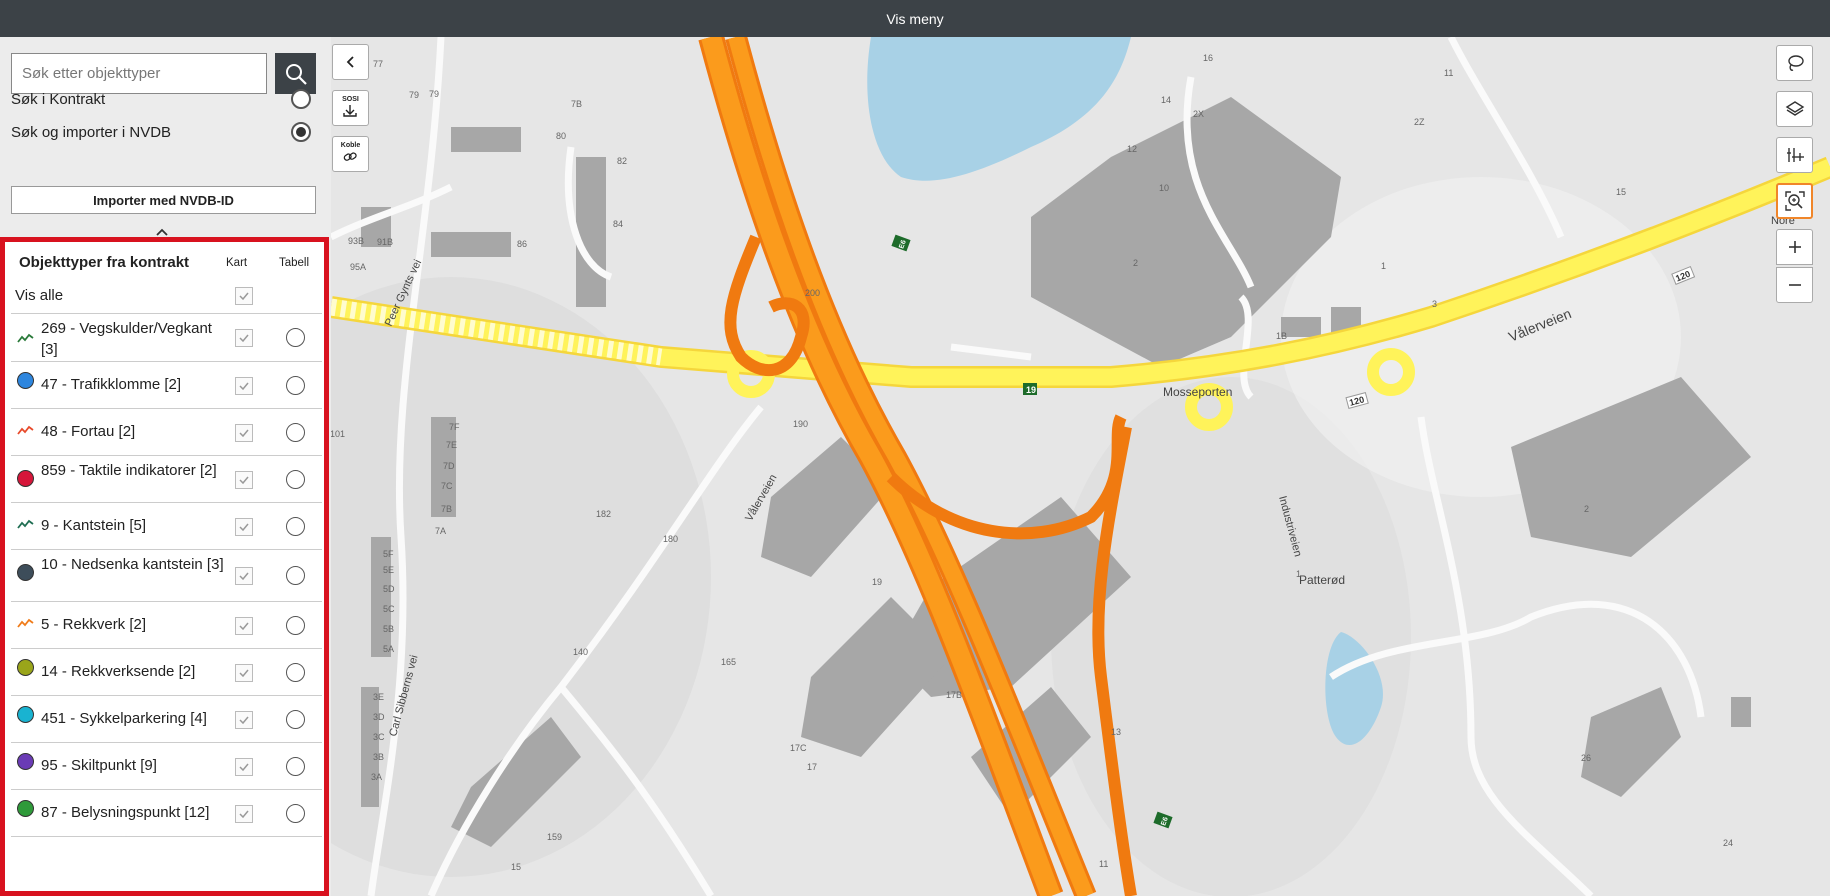 This screenshot has height=896, width=1830. I want to click on place-label-patterod: Patterød, so click(1322, 580).